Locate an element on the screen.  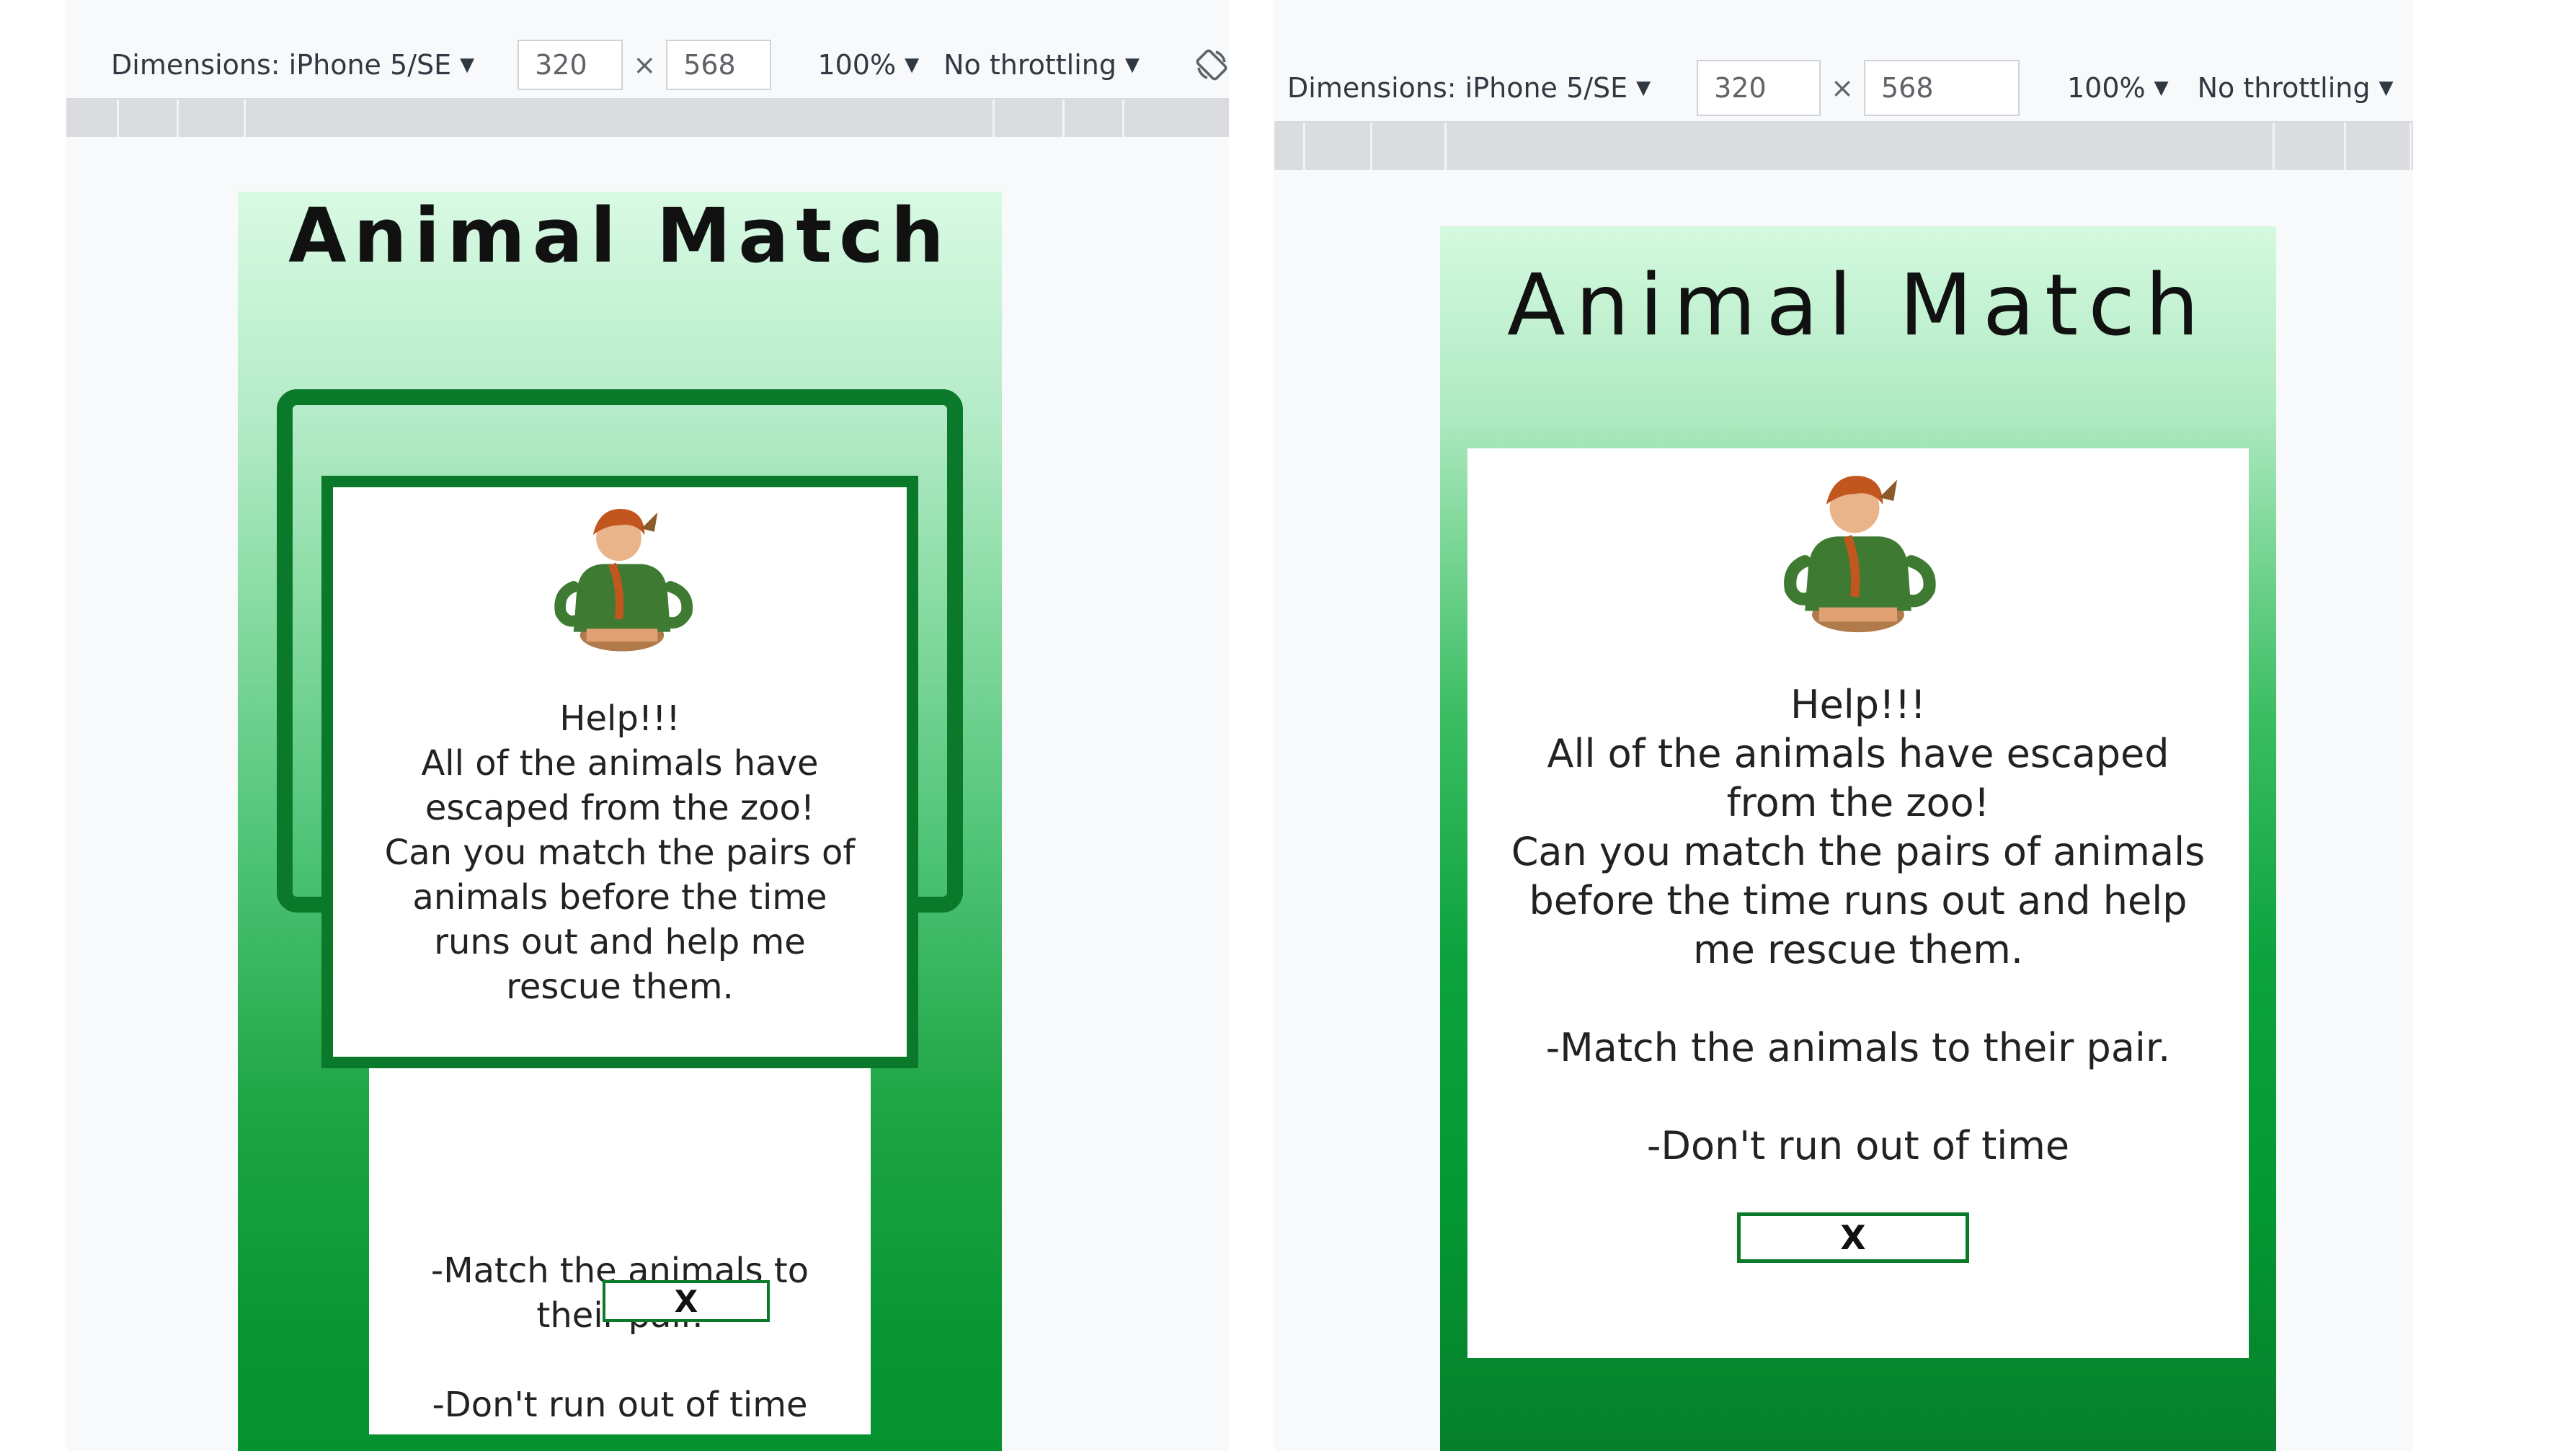
rule-line is located at coordinates (620, 1361).